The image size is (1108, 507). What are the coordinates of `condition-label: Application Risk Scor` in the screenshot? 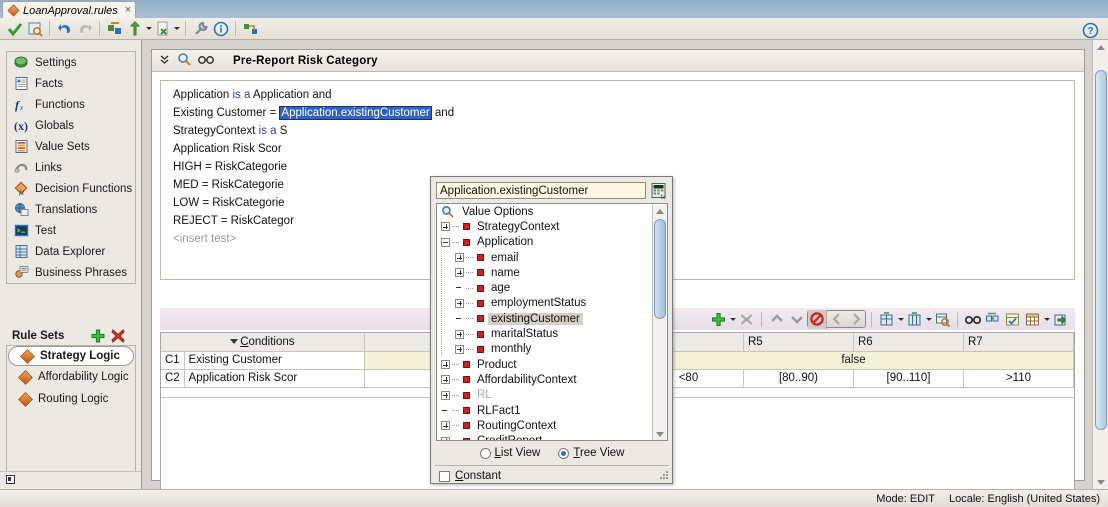 It's located at (274, 378).